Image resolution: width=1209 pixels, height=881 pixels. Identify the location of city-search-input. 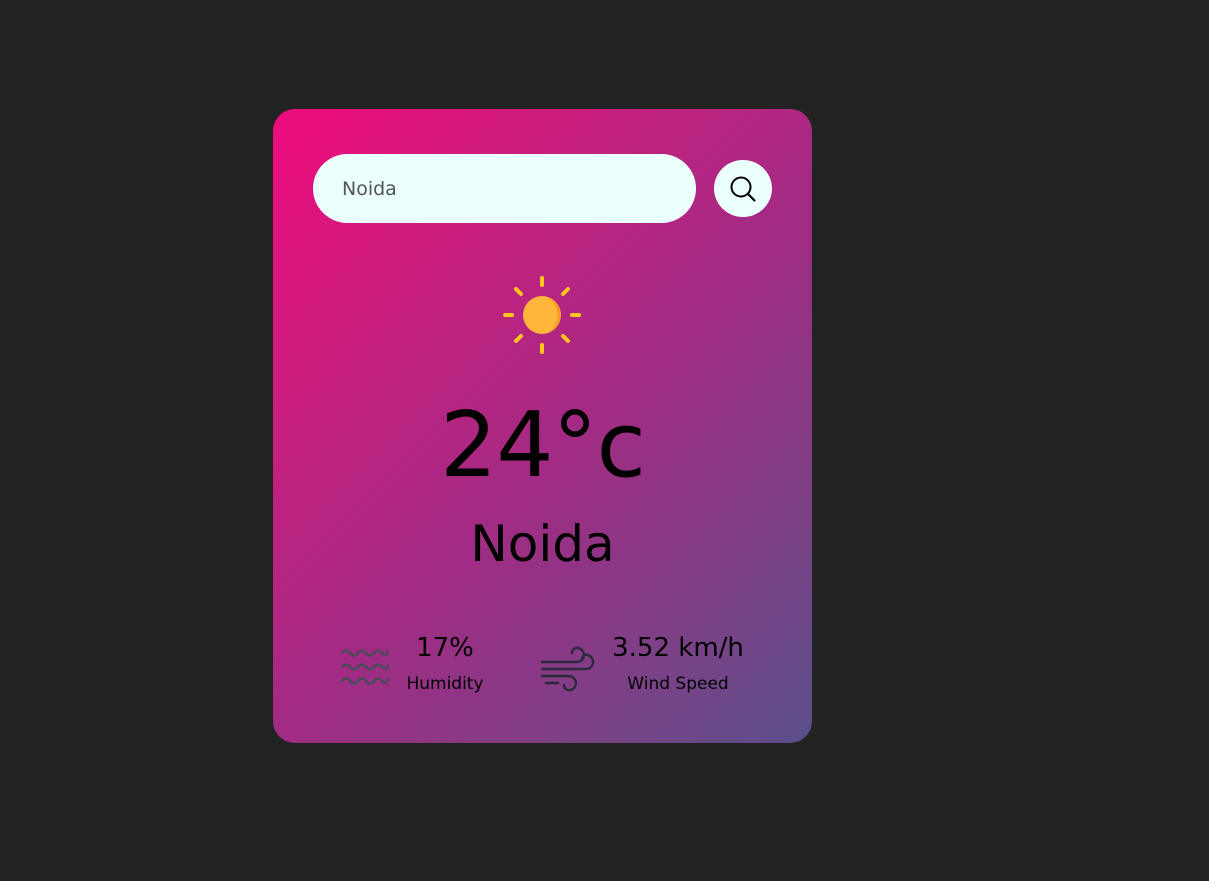
(504, 188).